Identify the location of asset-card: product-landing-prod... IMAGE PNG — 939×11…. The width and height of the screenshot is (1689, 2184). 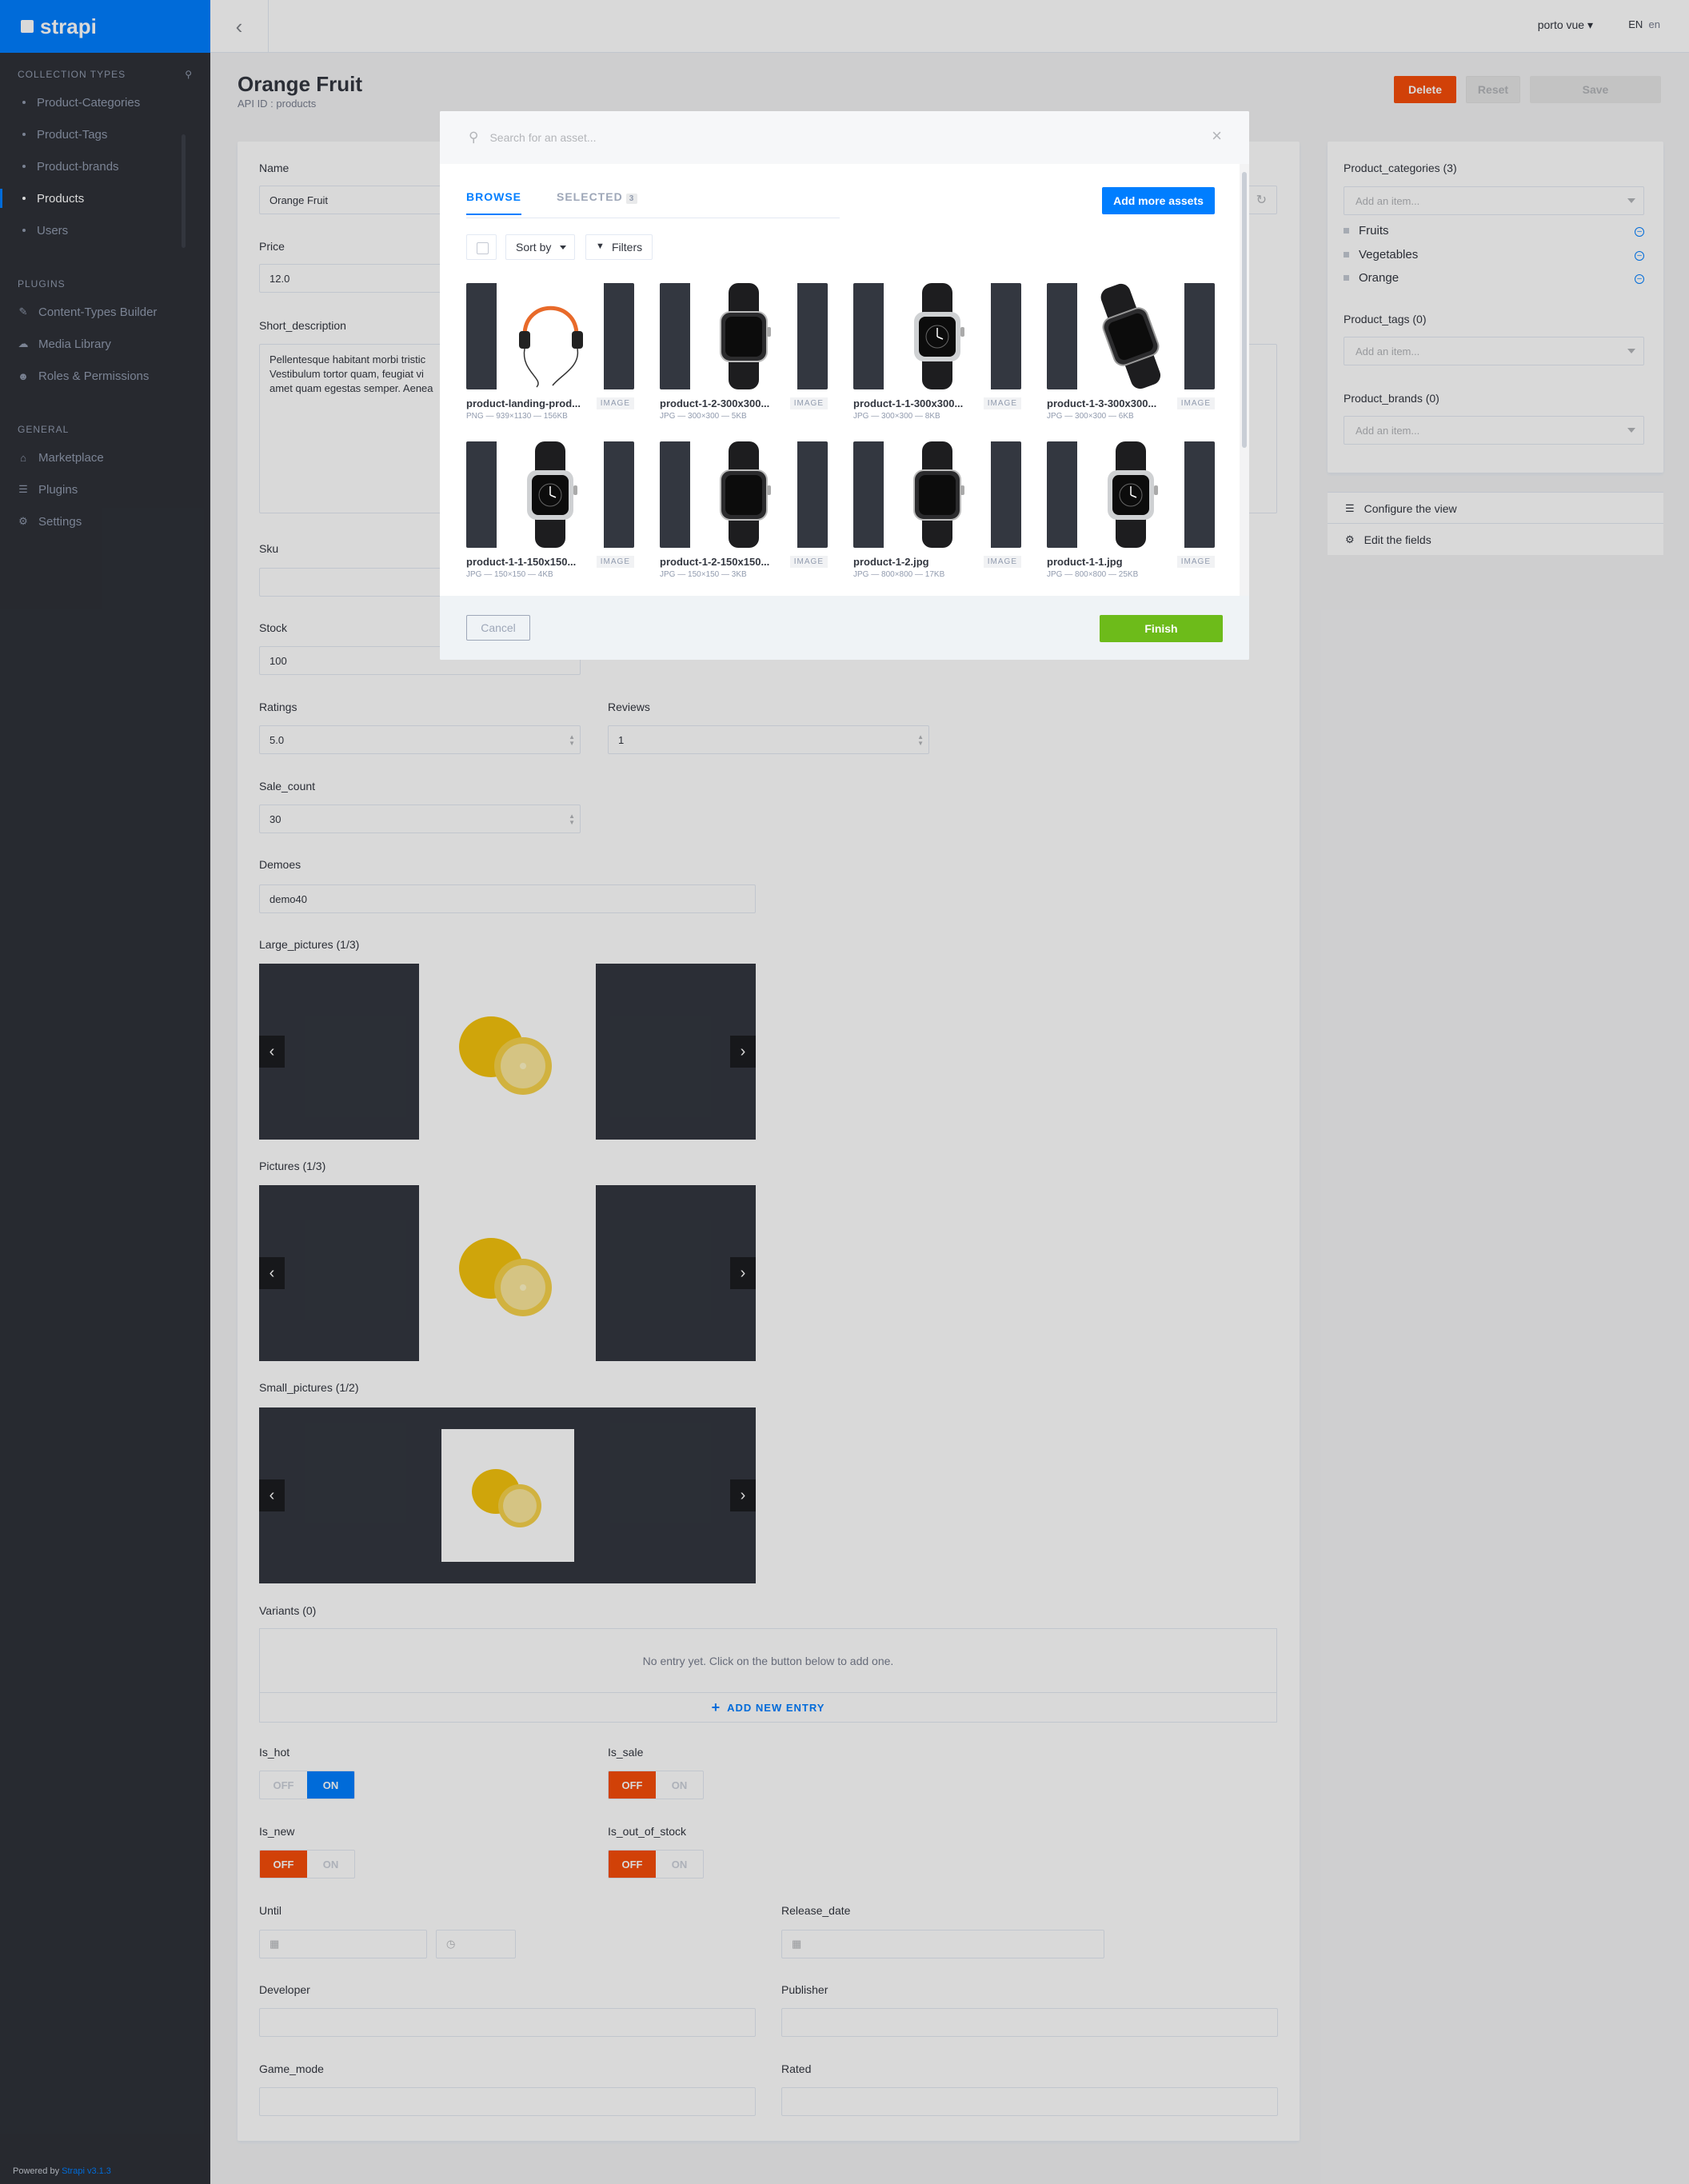
(550, 352).